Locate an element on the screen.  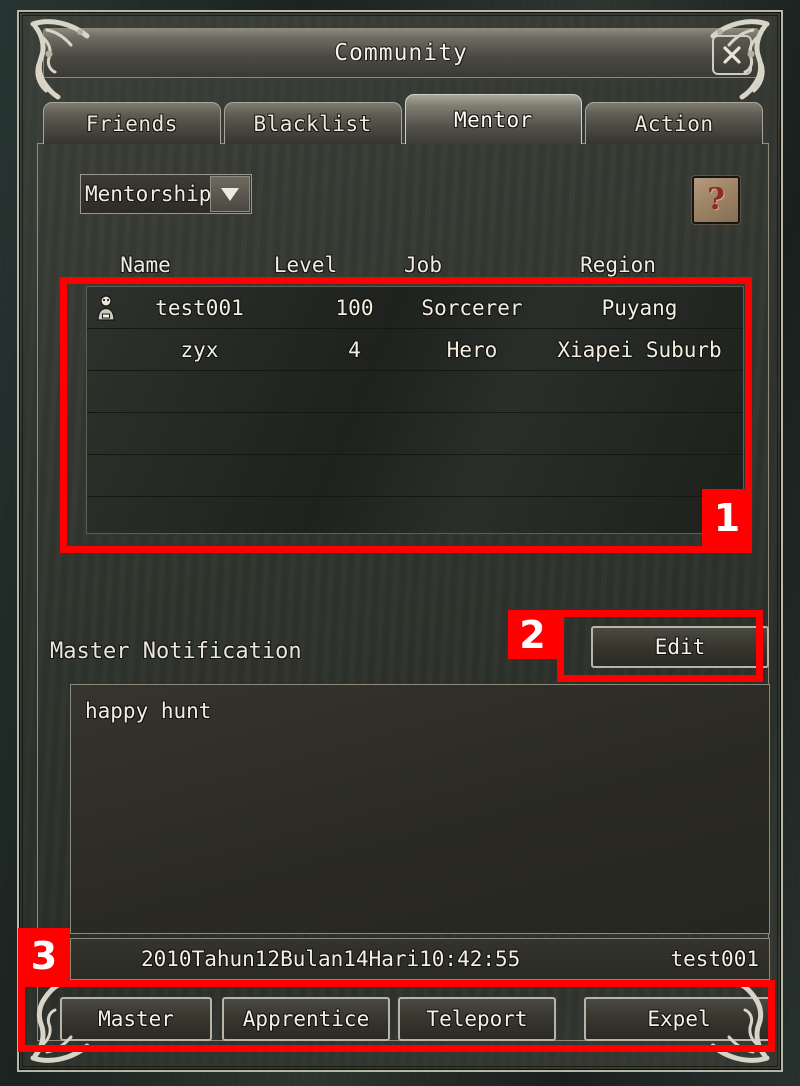
notification-timestamp: 2010Tahun12Bulan14Hari10:42:55 is located at coordinates (331, 959).